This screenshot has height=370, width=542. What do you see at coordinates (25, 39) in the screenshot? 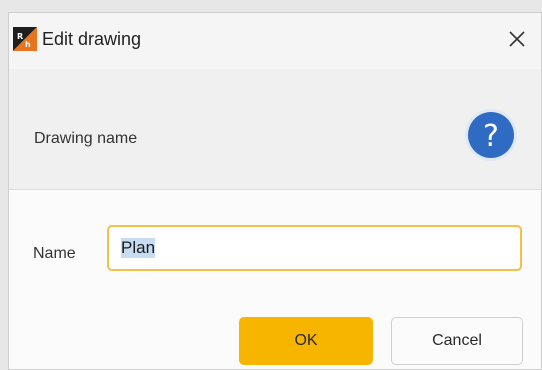
I see `app-logo-icon: R h` at bounding box center [25, 39].